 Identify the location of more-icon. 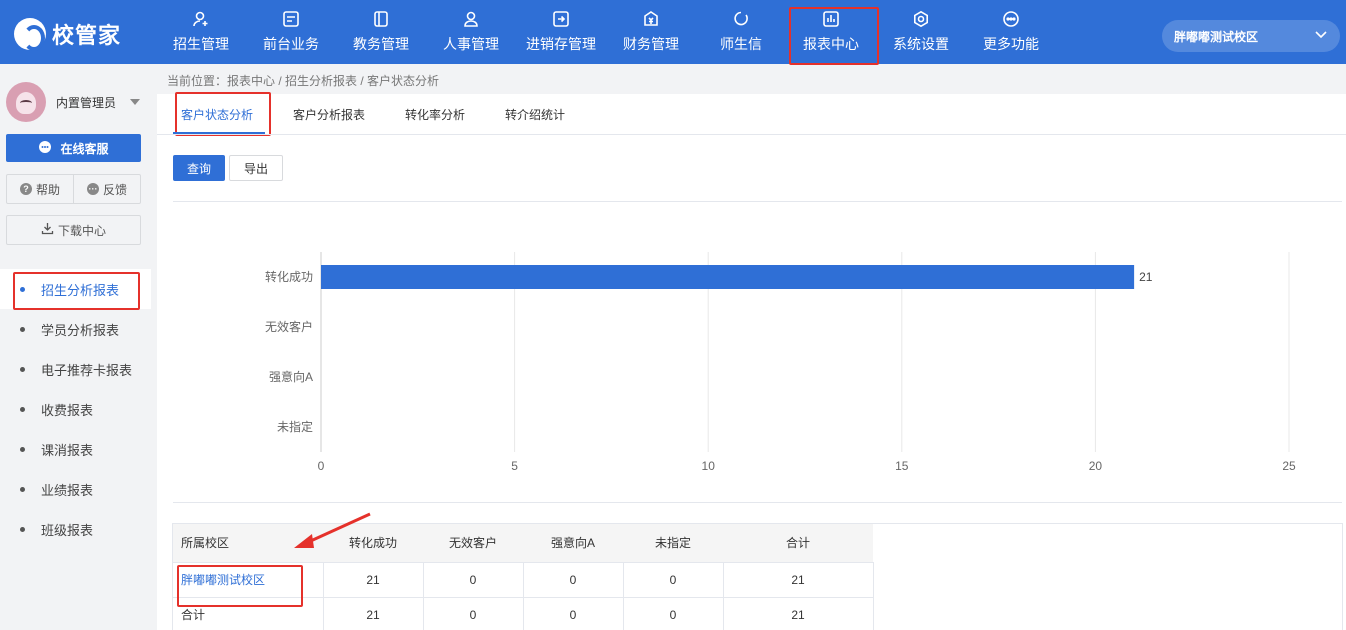
(1011, 19).